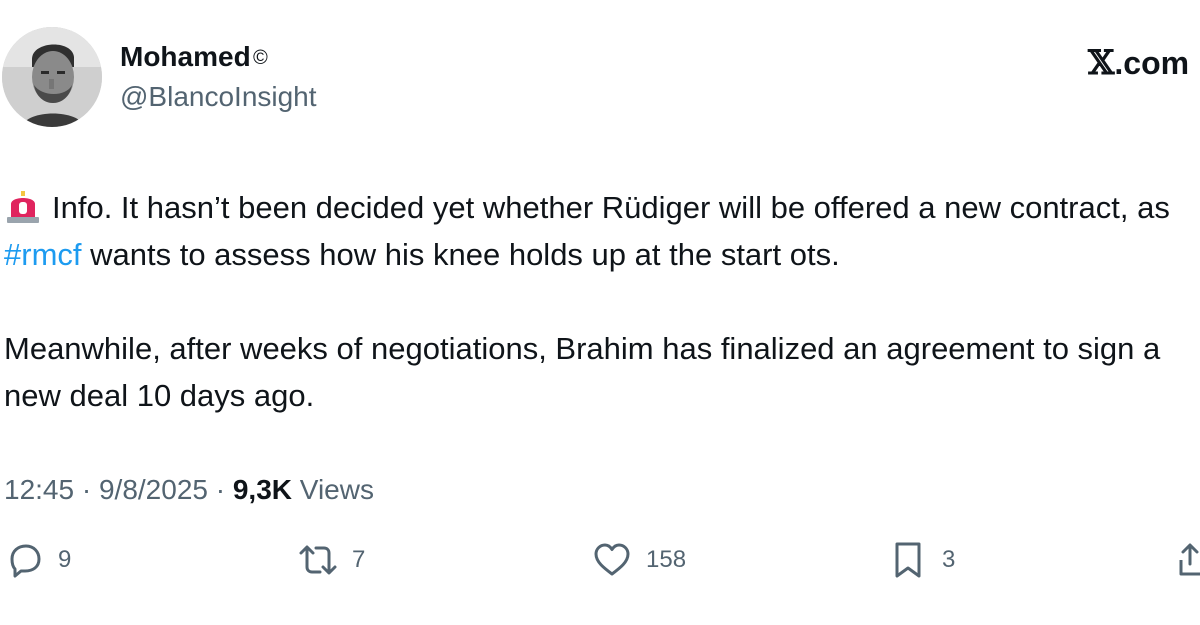  I want to click on avatar, so click(52, 77).